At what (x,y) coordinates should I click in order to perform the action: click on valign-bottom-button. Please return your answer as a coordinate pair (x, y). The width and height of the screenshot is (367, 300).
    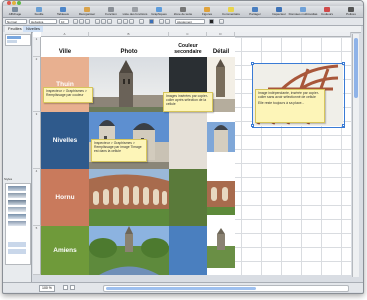
    Looking at the image, I should click on (131, 21).